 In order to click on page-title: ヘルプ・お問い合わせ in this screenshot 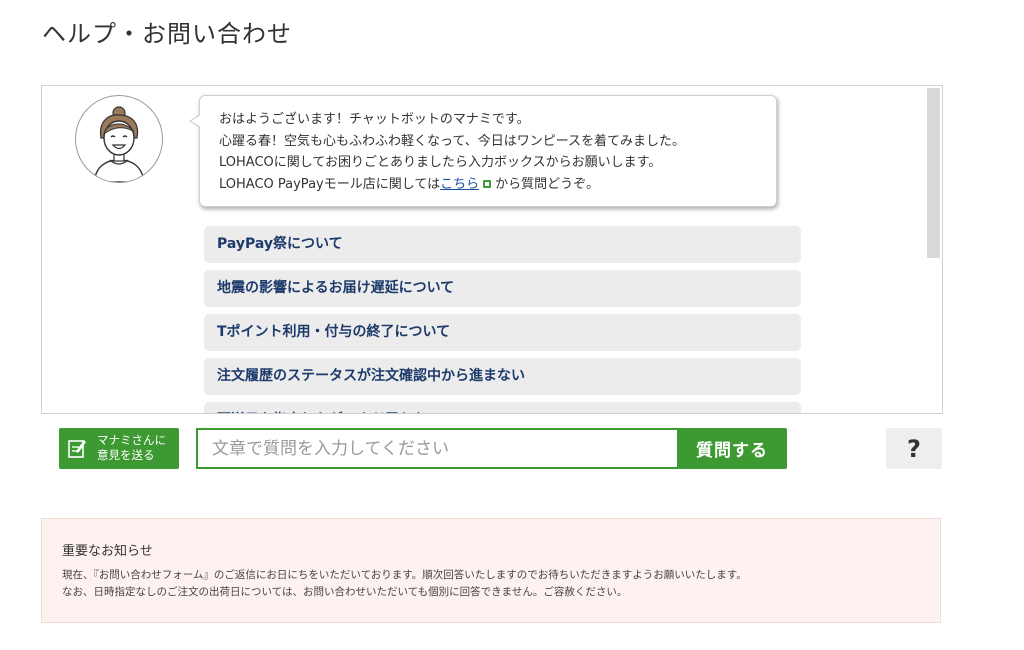, I will do `click(167, 34)`.